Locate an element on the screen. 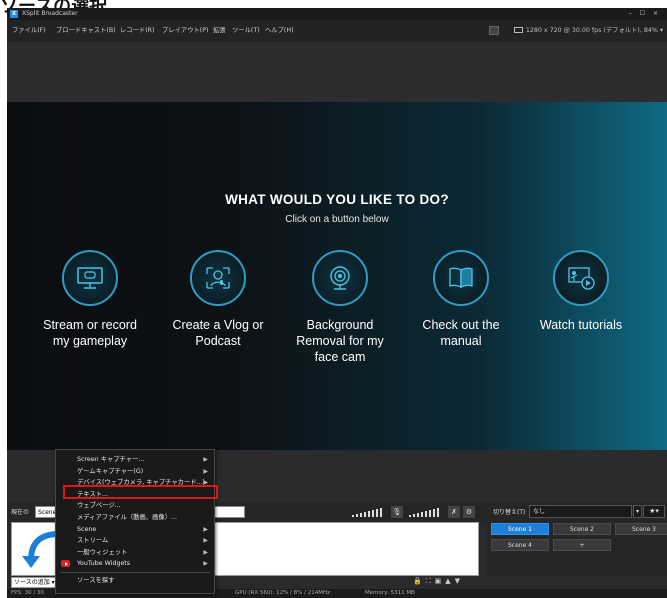 The width and height of the screenshot is (667, 598). menu-item-scene: Scene ▶ is located at coordinates (135, 530).